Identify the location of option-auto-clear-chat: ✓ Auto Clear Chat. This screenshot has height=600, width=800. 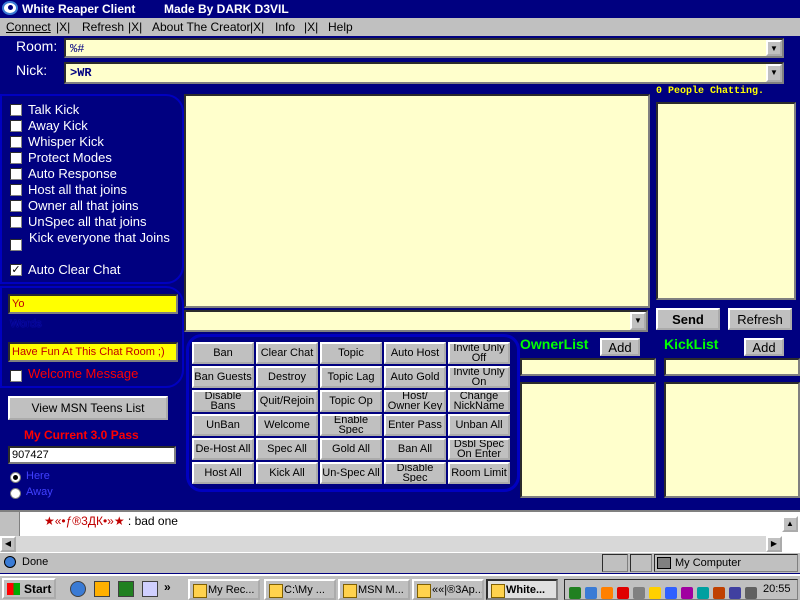
(65, 269).